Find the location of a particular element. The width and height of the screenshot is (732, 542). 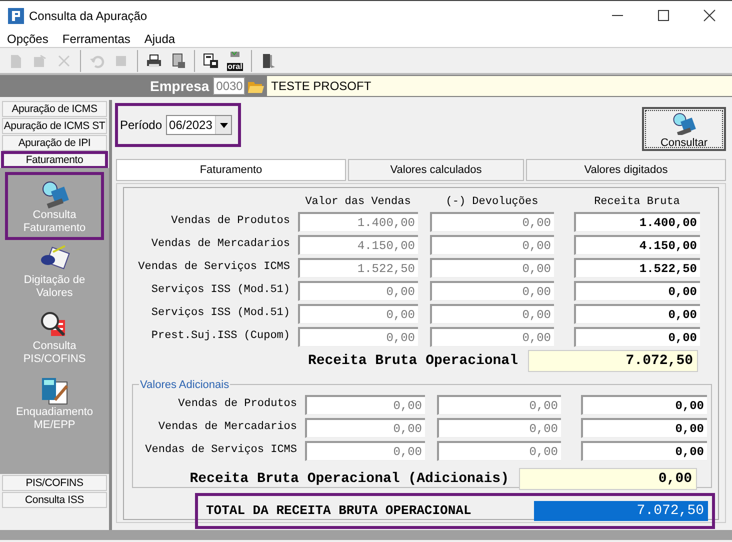

period-label: Período is located at coordinates (141, 125).